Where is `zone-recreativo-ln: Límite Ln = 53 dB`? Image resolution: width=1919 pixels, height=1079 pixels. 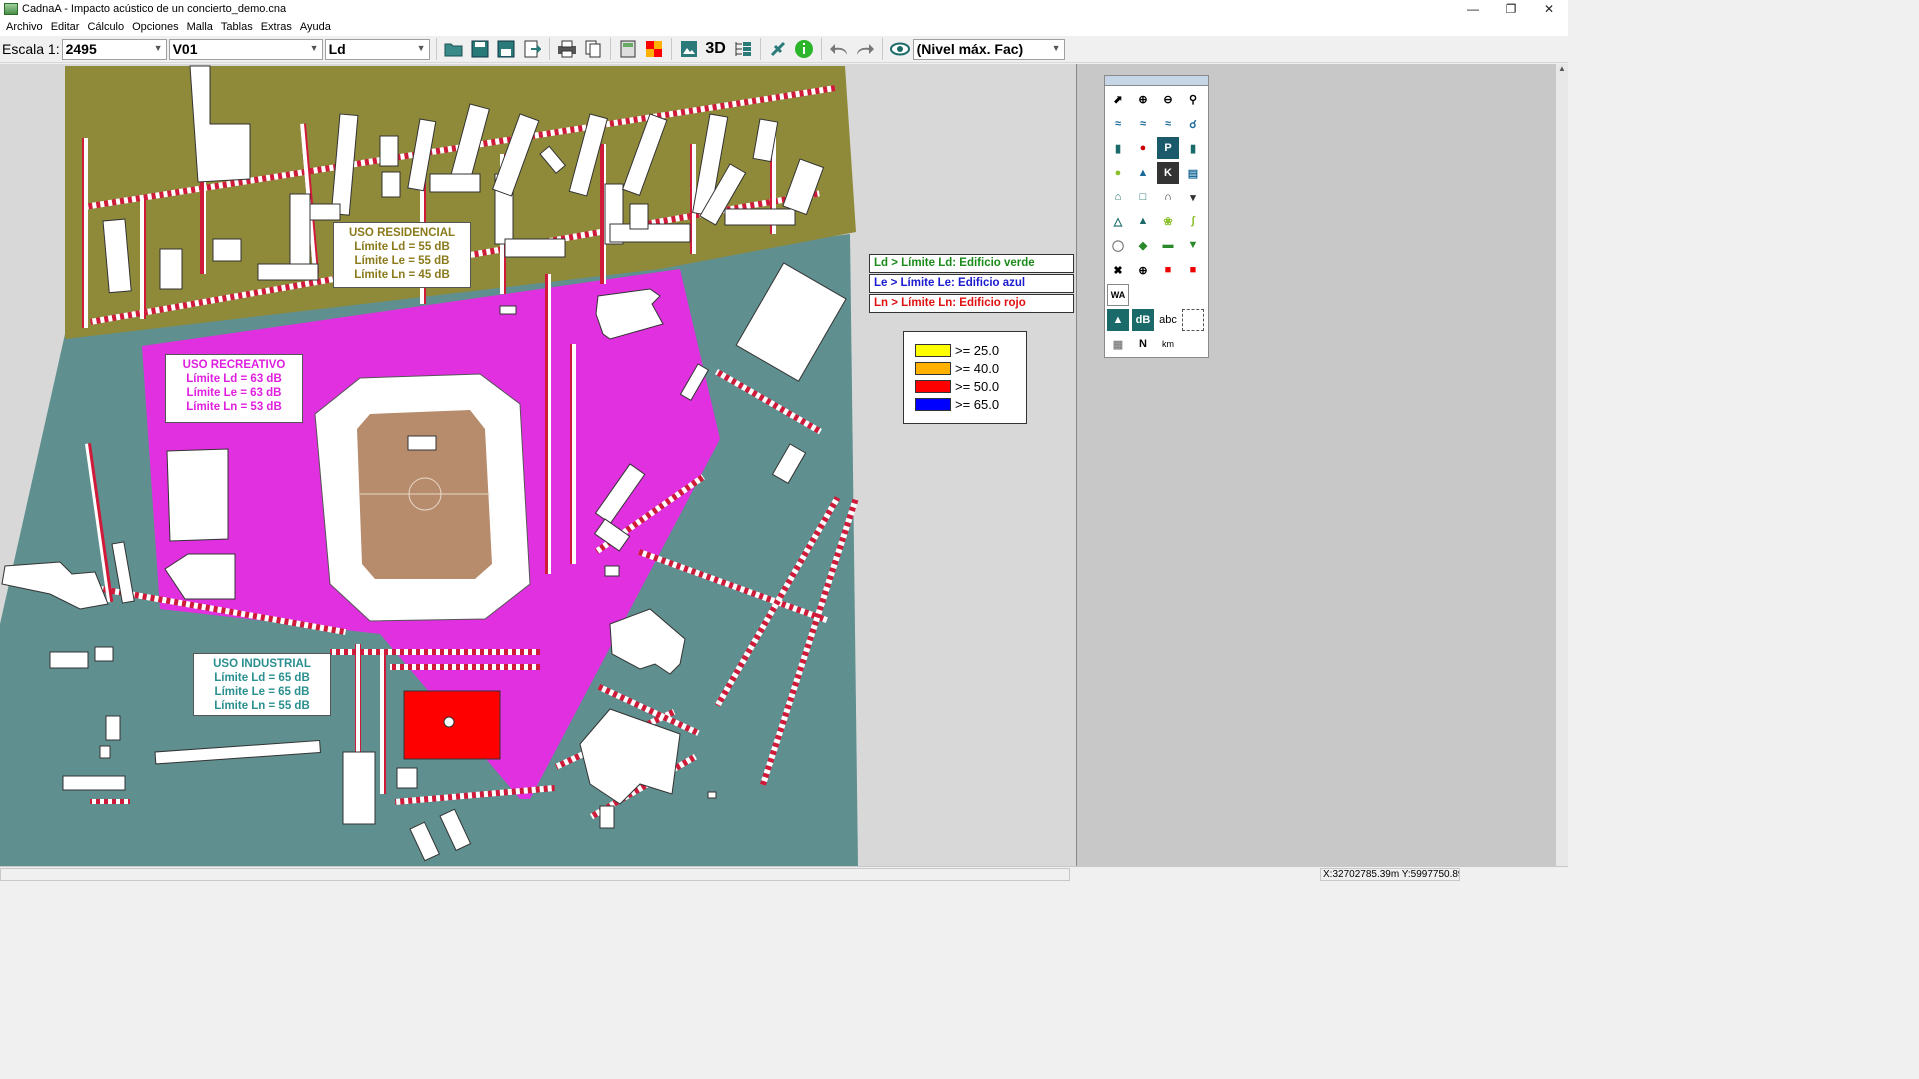
zone-recreativo-ln: Límite Ln = 53 dB is located at coordinates (234, 407).